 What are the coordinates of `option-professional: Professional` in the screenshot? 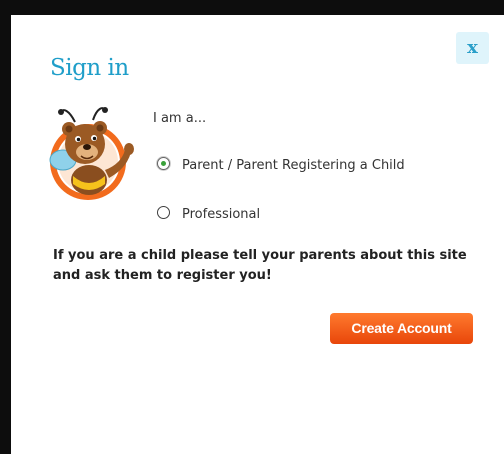 It's located at (208, 215).